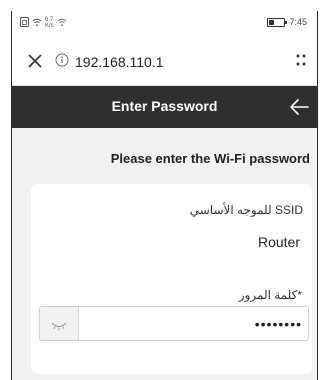  Describe the element at coordinates (270, 295) in the screenshot. I see `password-label: *كلمة المرور` at that location.